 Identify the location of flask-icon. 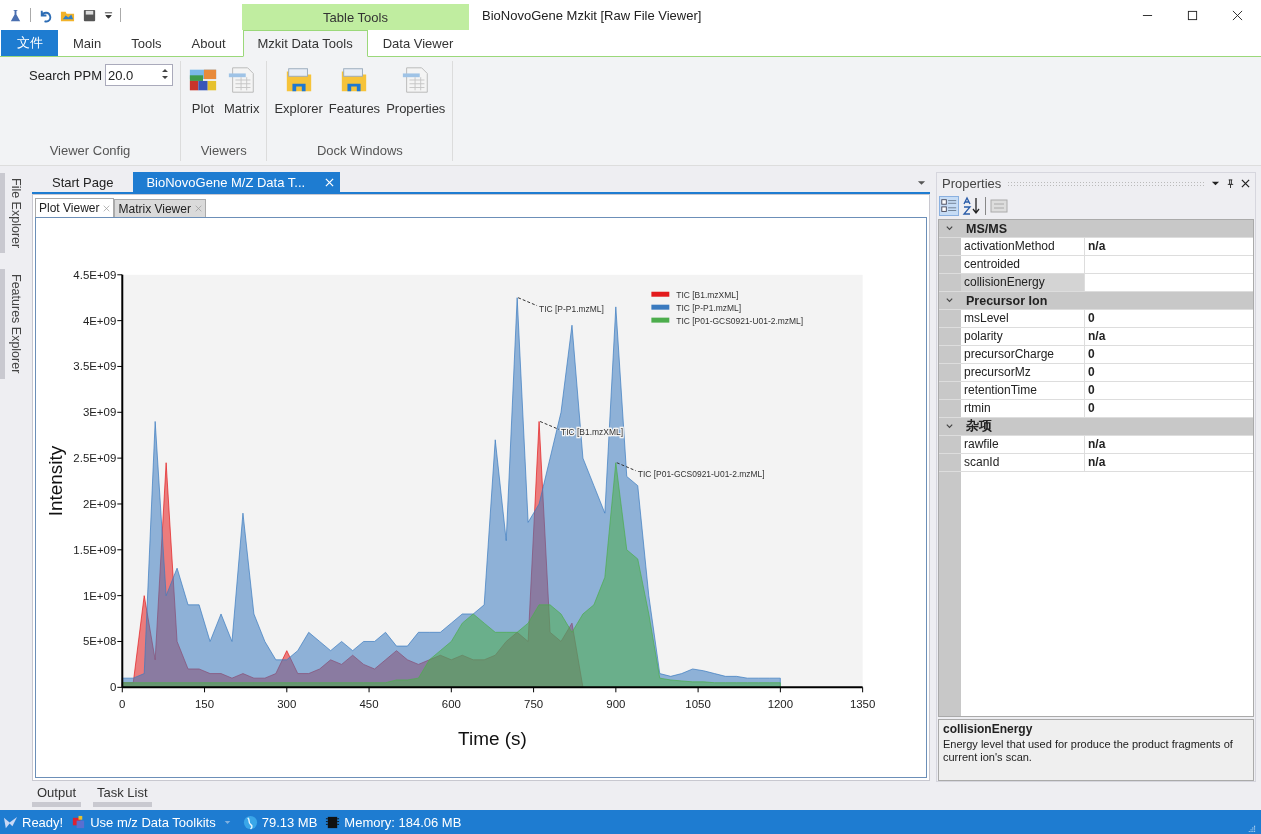
(15, 15).